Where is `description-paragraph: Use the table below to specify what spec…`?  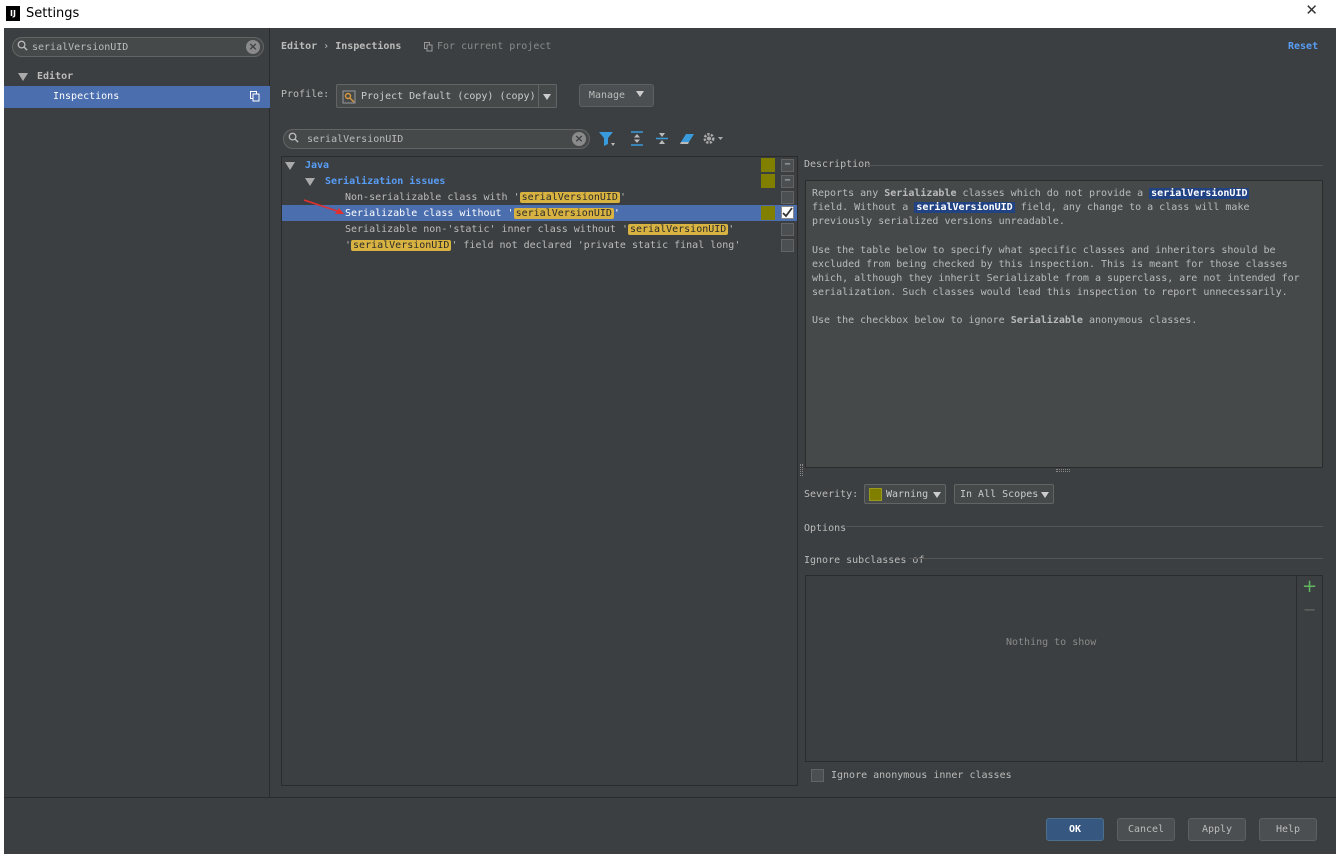 description-paragraph: Use the table below to specify what spec… is located at coordinates (1056, 271).